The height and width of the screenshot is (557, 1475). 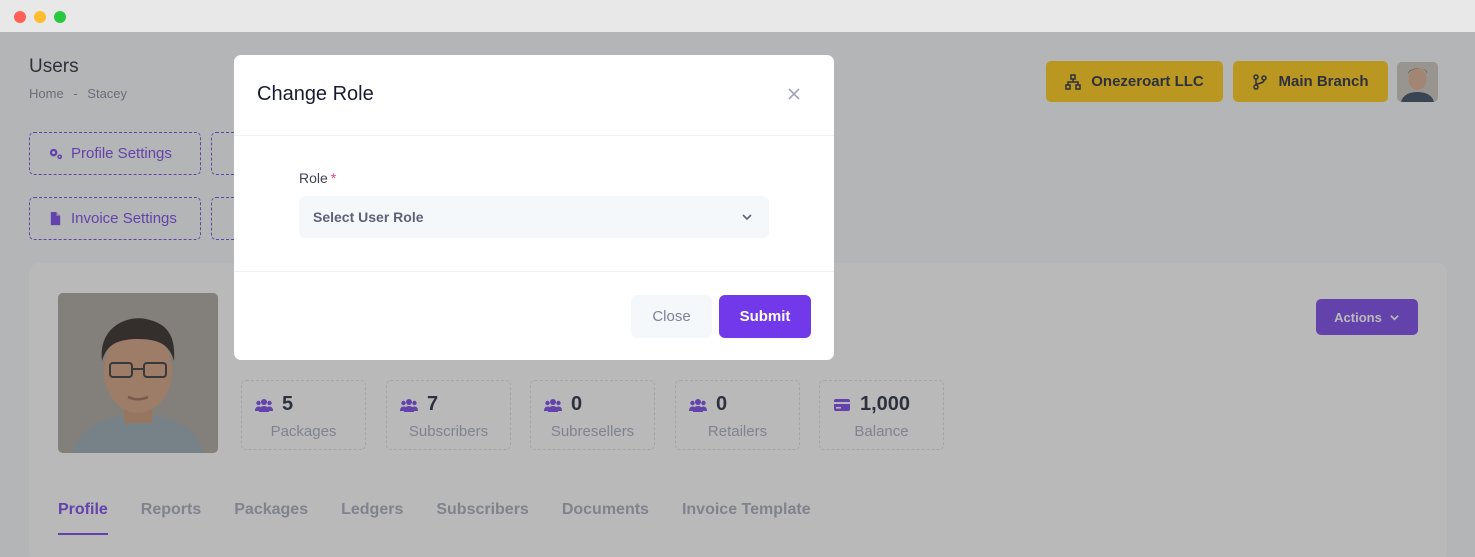 What do you see at coordinates (313, 178) in the screenshot?
I see `role-label-text: Role` at bounding box center [313, 178].